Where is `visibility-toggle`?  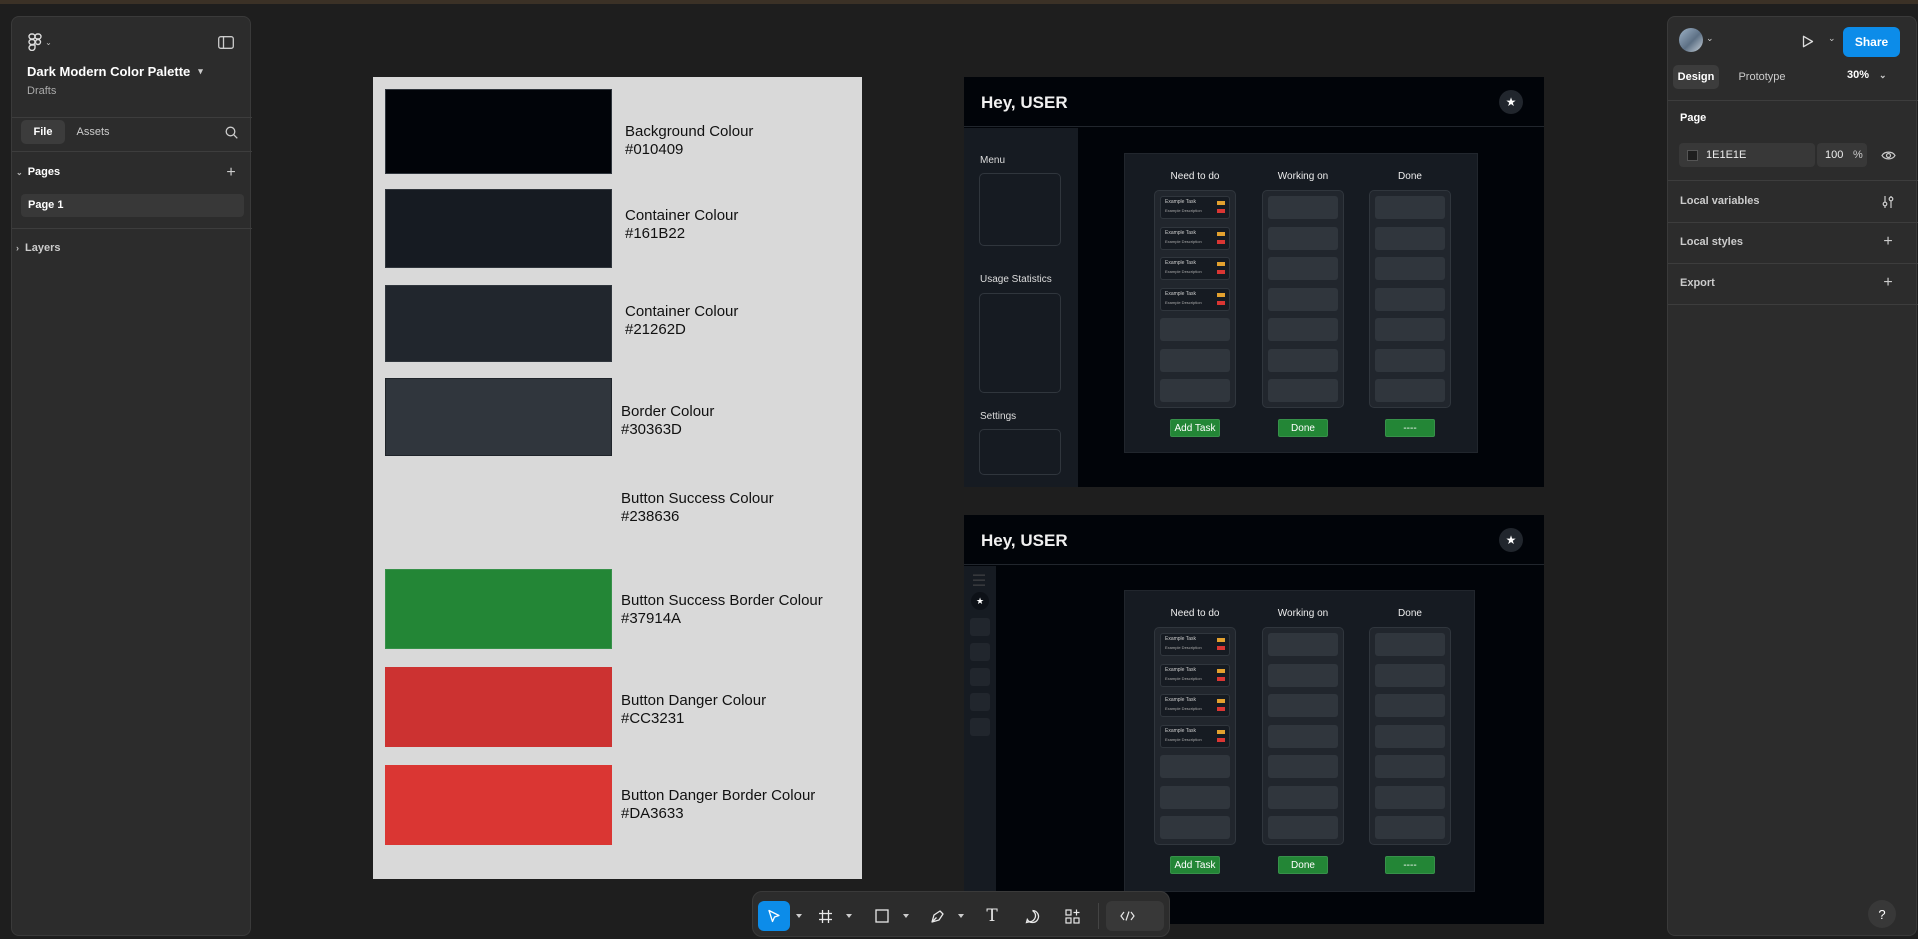 visibility-toggle is located at coordinates (1888, 155).